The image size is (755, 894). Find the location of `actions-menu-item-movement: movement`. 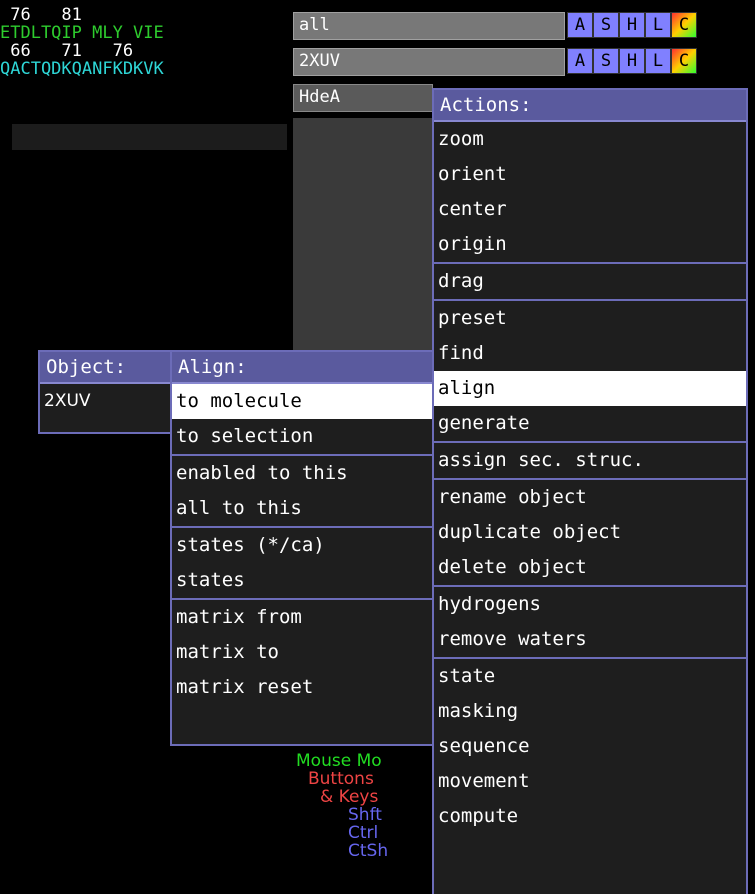

actions-menu-item-movement: movement is located at coordinates (590, 781).